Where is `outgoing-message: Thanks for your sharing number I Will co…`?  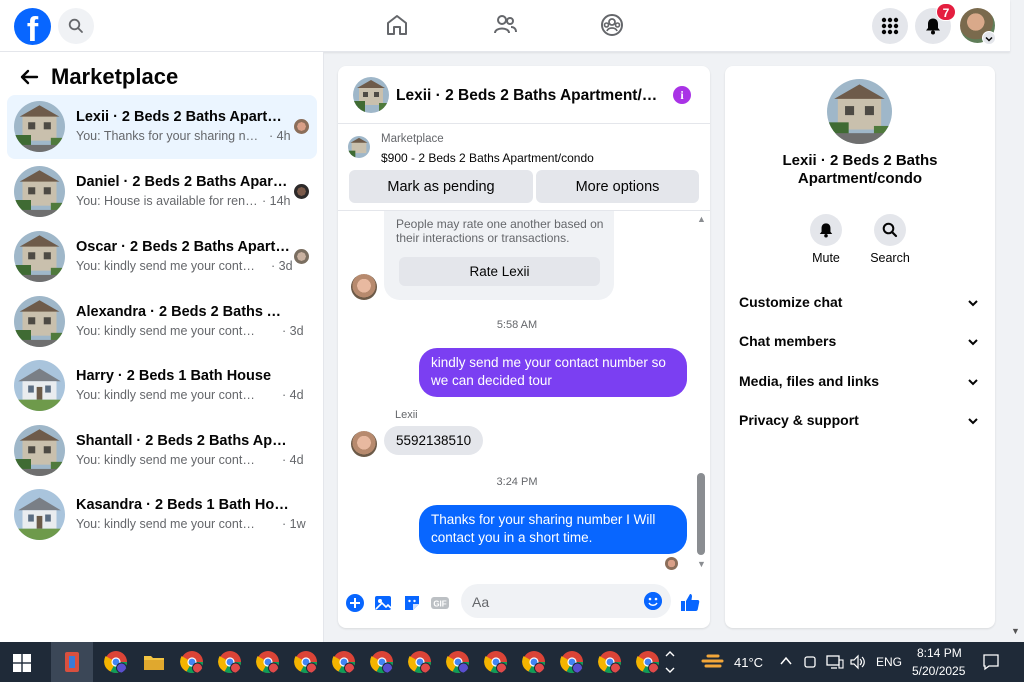
outgoing-message: Thanks for your sharing number I Will co… is located at coordinates (553, 529).